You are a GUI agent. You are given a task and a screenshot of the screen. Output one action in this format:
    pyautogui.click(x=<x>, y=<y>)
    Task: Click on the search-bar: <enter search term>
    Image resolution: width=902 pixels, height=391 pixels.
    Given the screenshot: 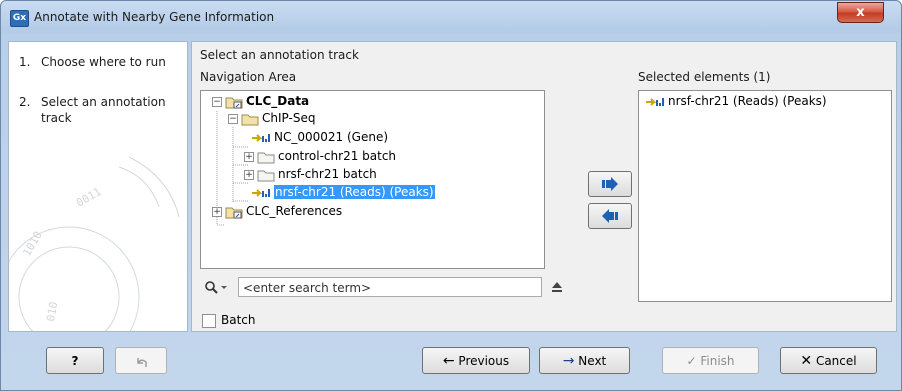 What is the action you would take?
    pyautogui.click(x=381, y=288)
    